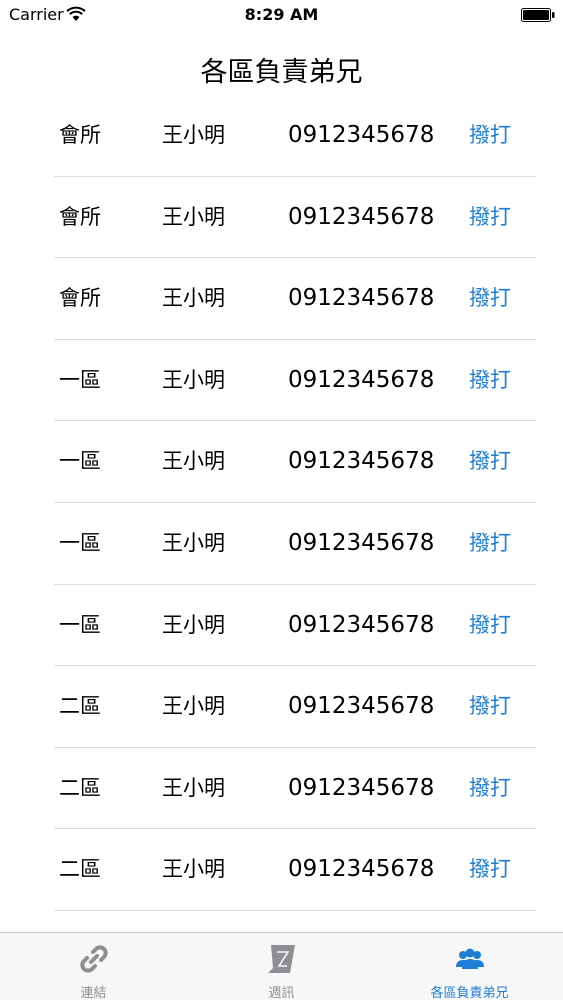 This screenshot has height=1000, width=563. What do you see at coordinates (469, 993) in the screenshot?
I see `tab-label: 各區負責弟兄` at bounding box center [469, 993].